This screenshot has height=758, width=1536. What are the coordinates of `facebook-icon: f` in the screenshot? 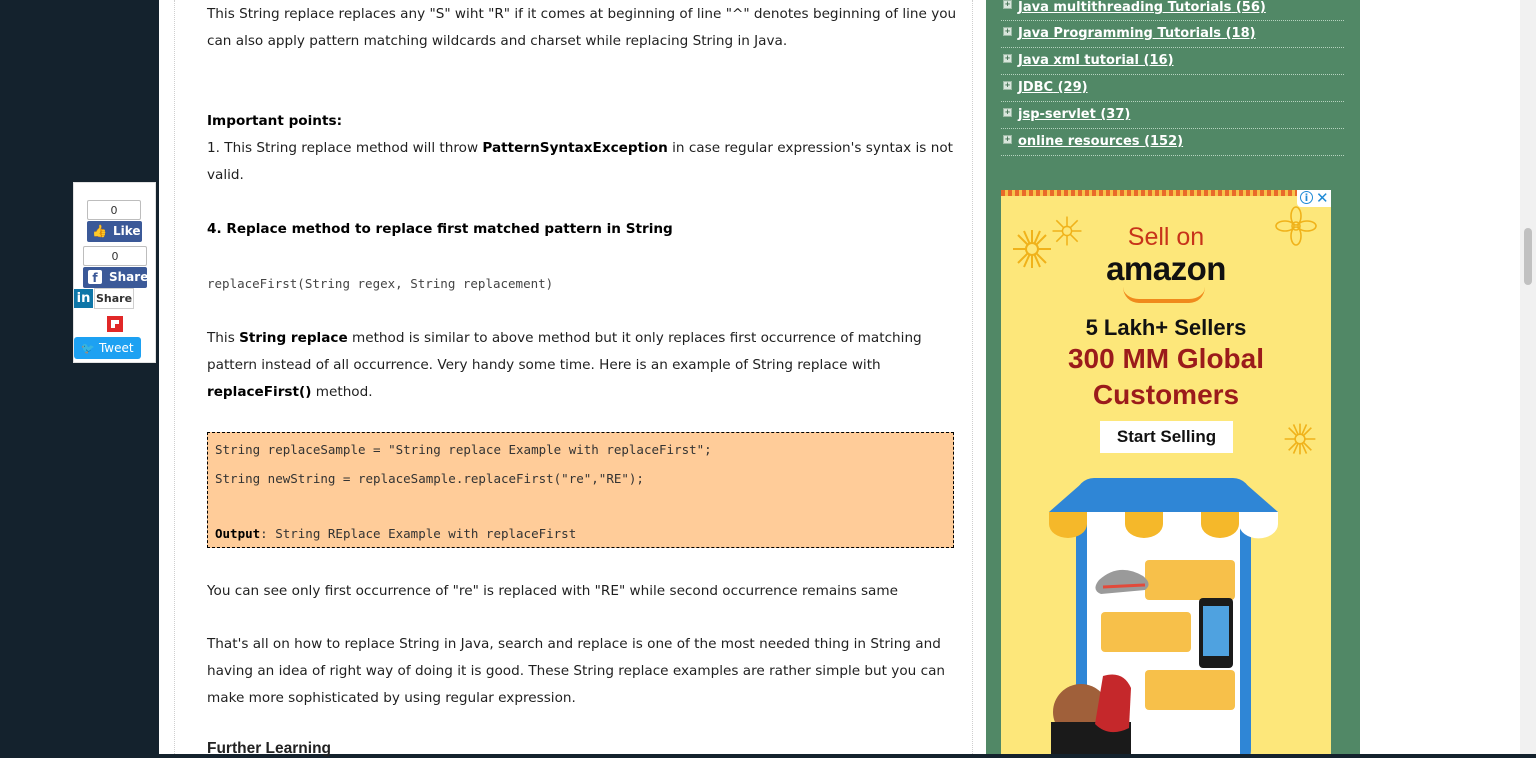 It's located at (95, 277).